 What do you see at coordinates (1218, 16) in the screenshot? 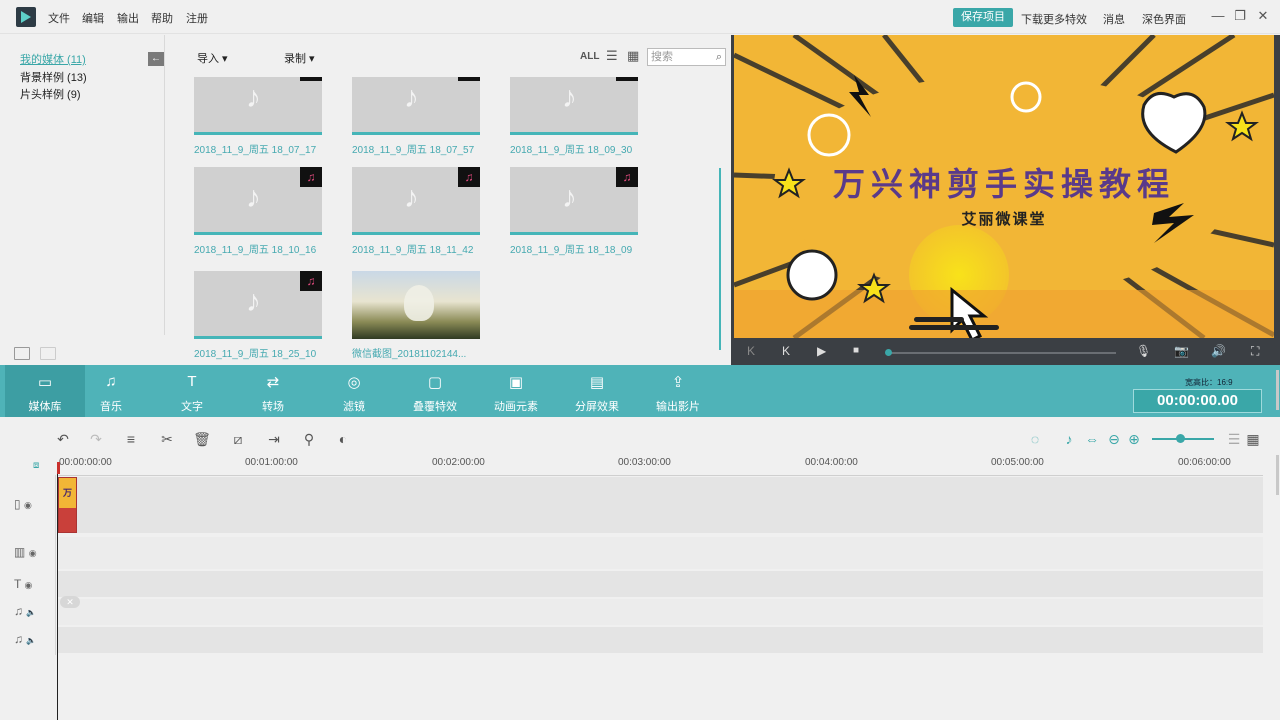
I see `minimize-button: —` at bounding box center [1218, 16].